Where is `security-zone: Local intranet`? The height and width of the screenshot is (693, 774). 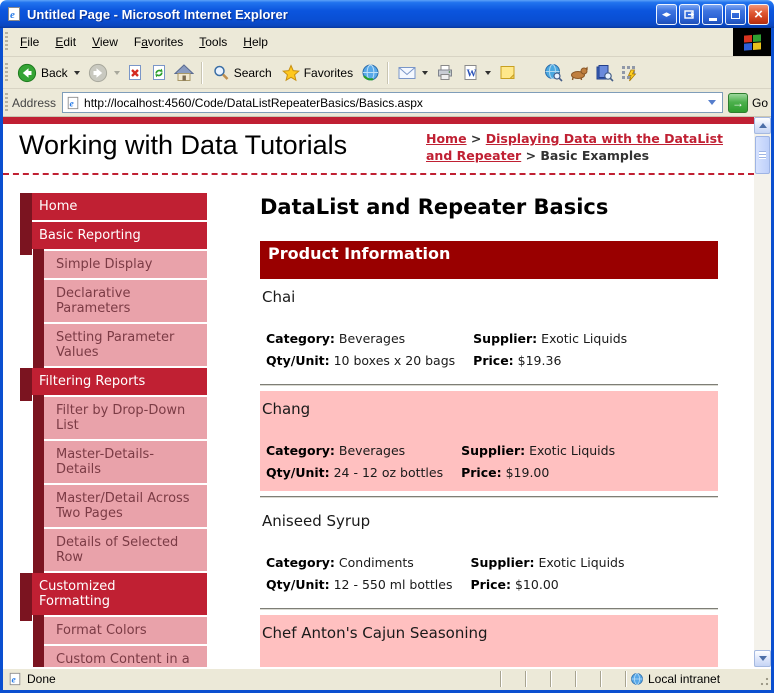
security-zone: Local intranet is located at coordinates (690, 679).